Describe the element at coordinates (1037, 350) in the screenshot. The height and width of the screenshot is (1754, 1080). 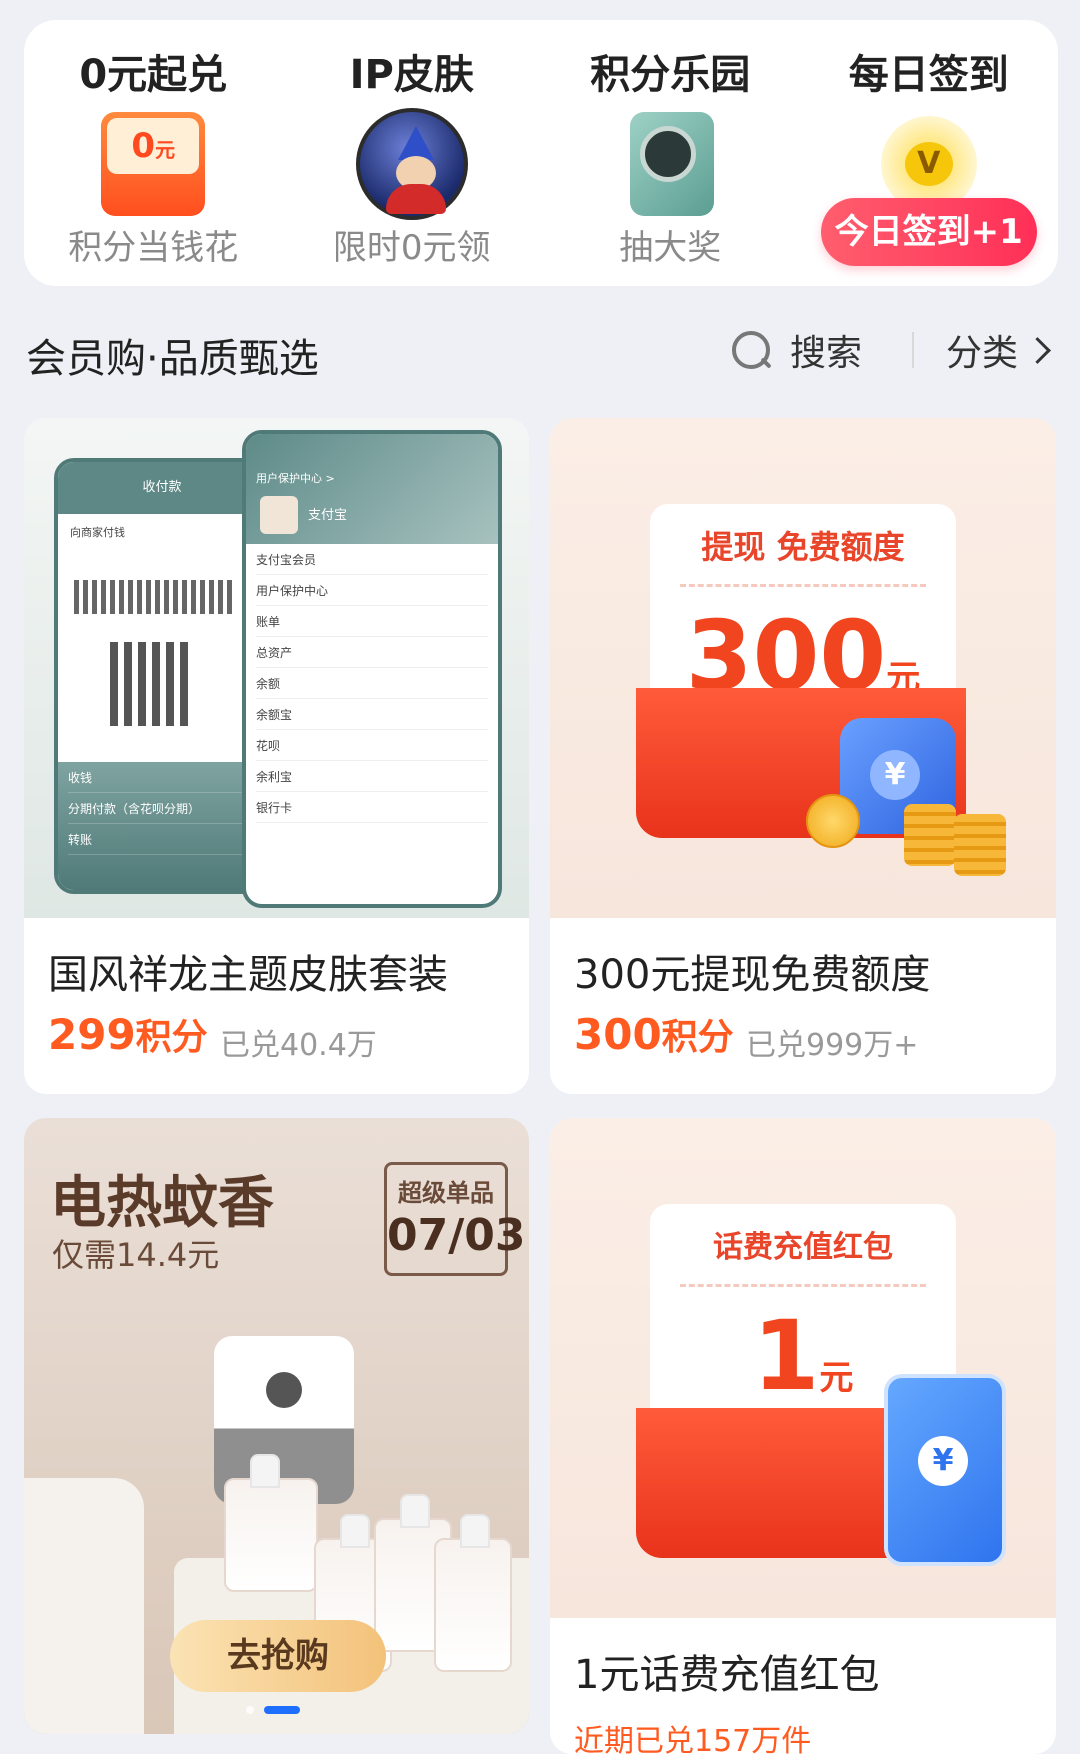
I see `chevron-right-icon` at that location.